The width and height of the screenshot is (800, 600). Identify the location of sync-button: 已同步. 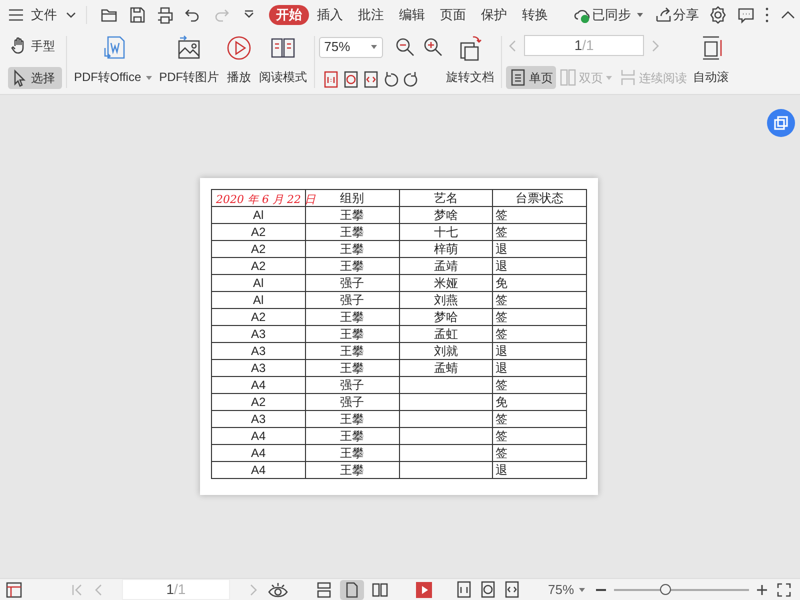
(609, 15).